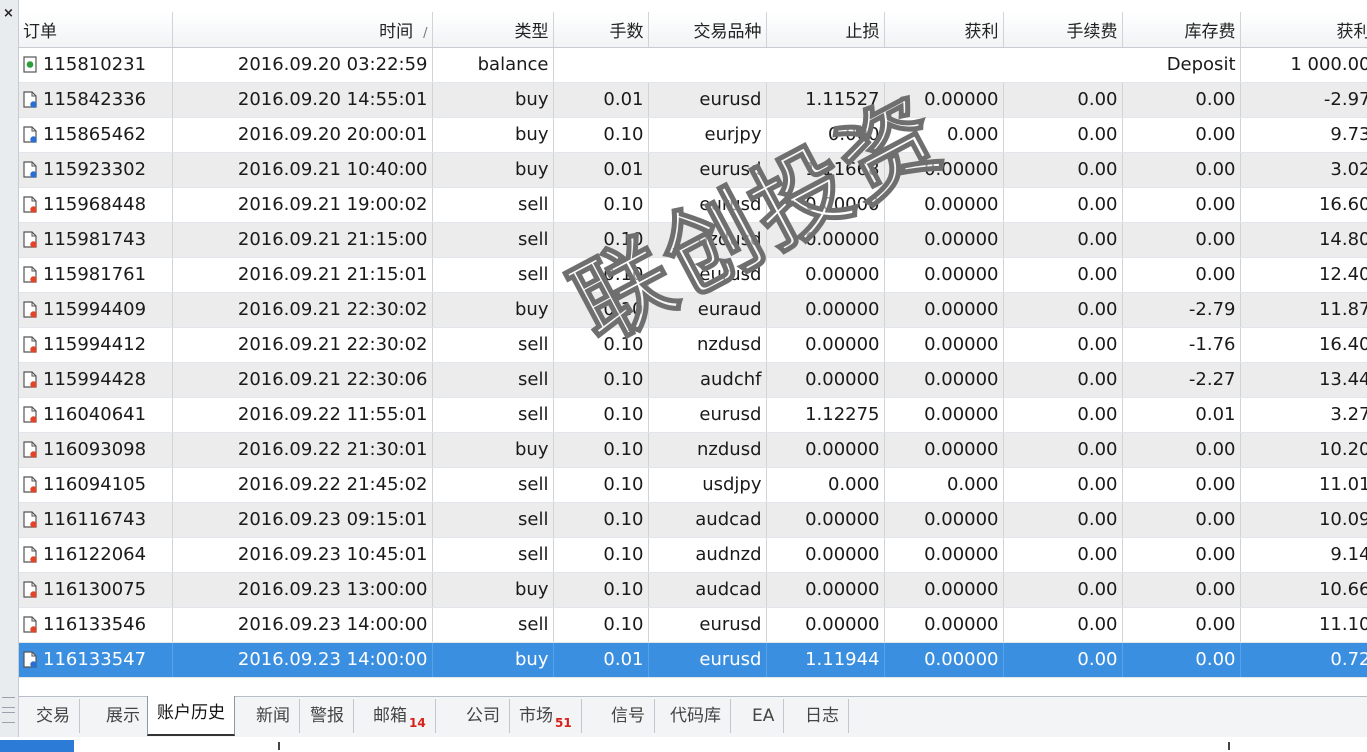 The width and height of the screenshot is (1367, 752). Describe the element at coordinates (601, 660) in the screenshot. I see `lots-cell: 0.01` at that location.